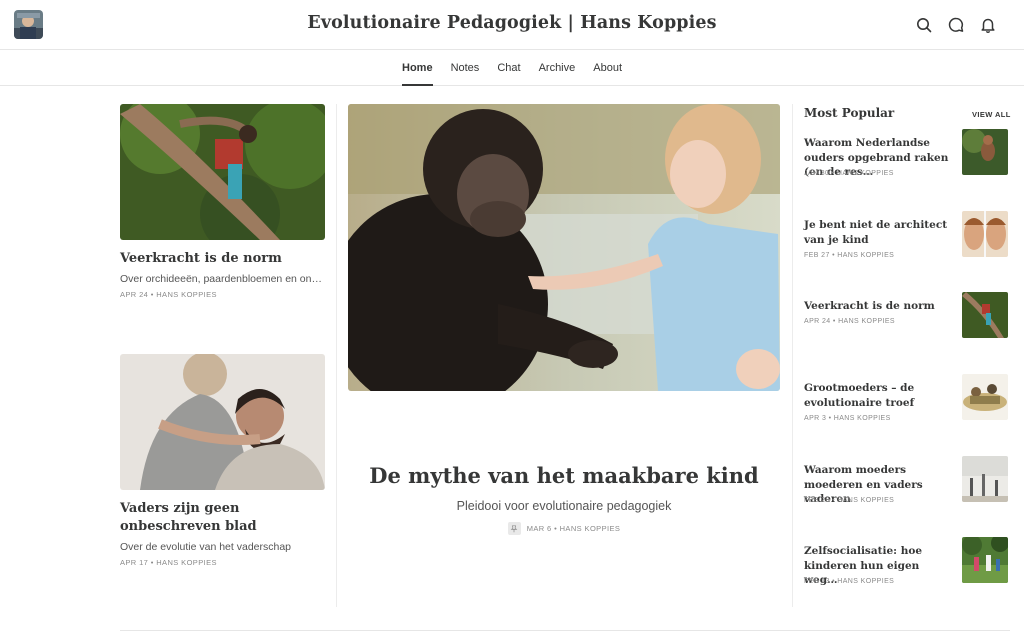 The image size is (1024, 642). Describe the element at coordinates (849, 581) in the screenshot. I see `popular-item-meta: FEB 13 • HANS KOPPIES` at that location.